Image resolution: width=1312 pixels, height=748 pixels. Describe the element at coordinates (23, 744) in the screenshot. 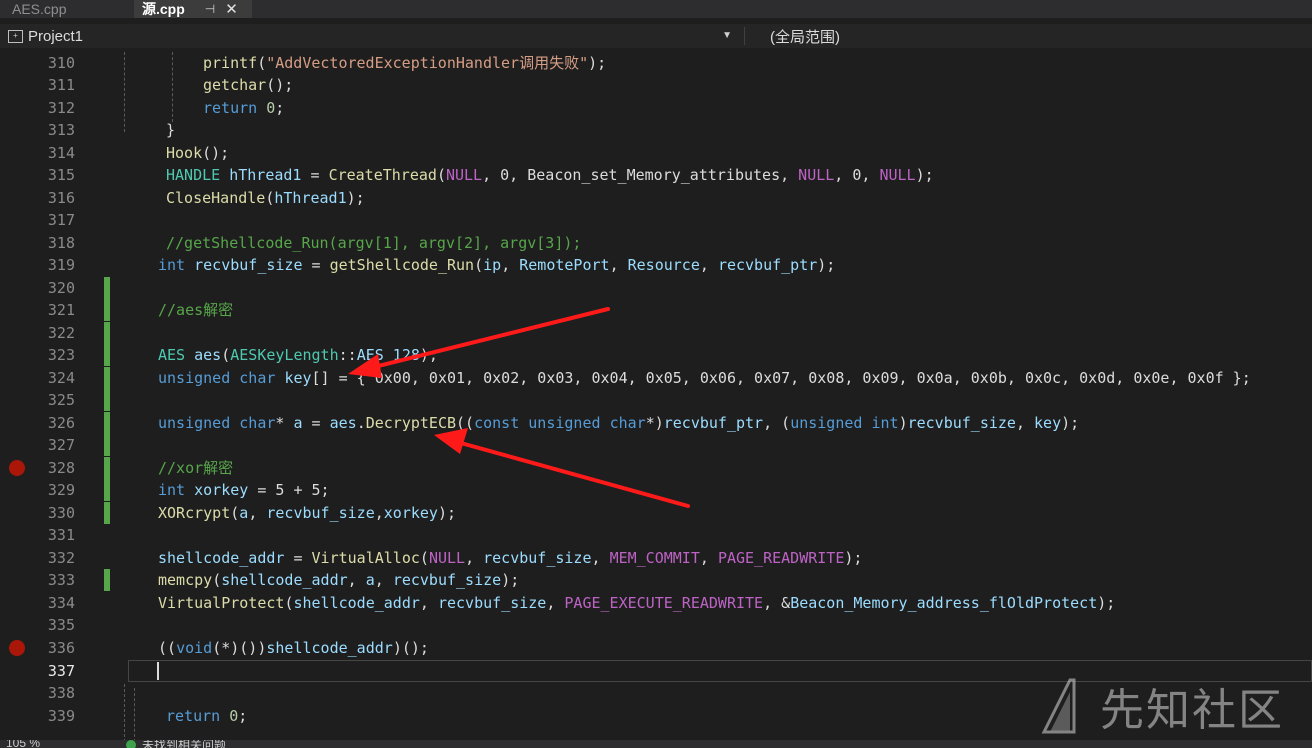

I see `zoom-level: 105 %` at that location.